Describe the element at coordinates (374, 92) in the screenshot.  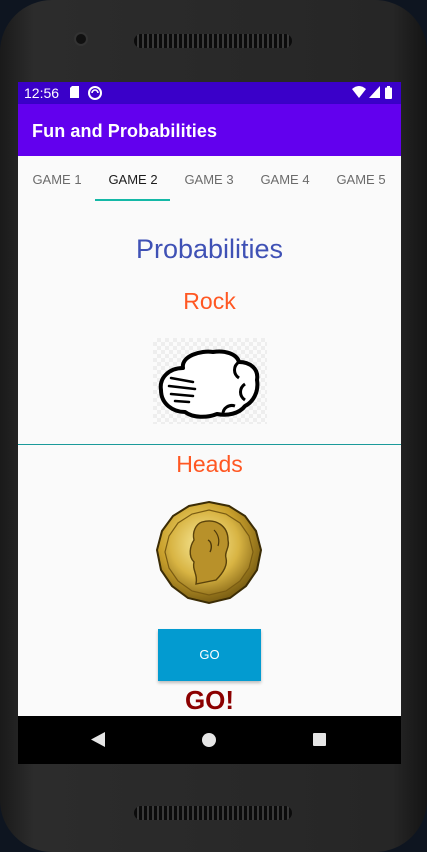
I see `cell-signal-icon` at that location.